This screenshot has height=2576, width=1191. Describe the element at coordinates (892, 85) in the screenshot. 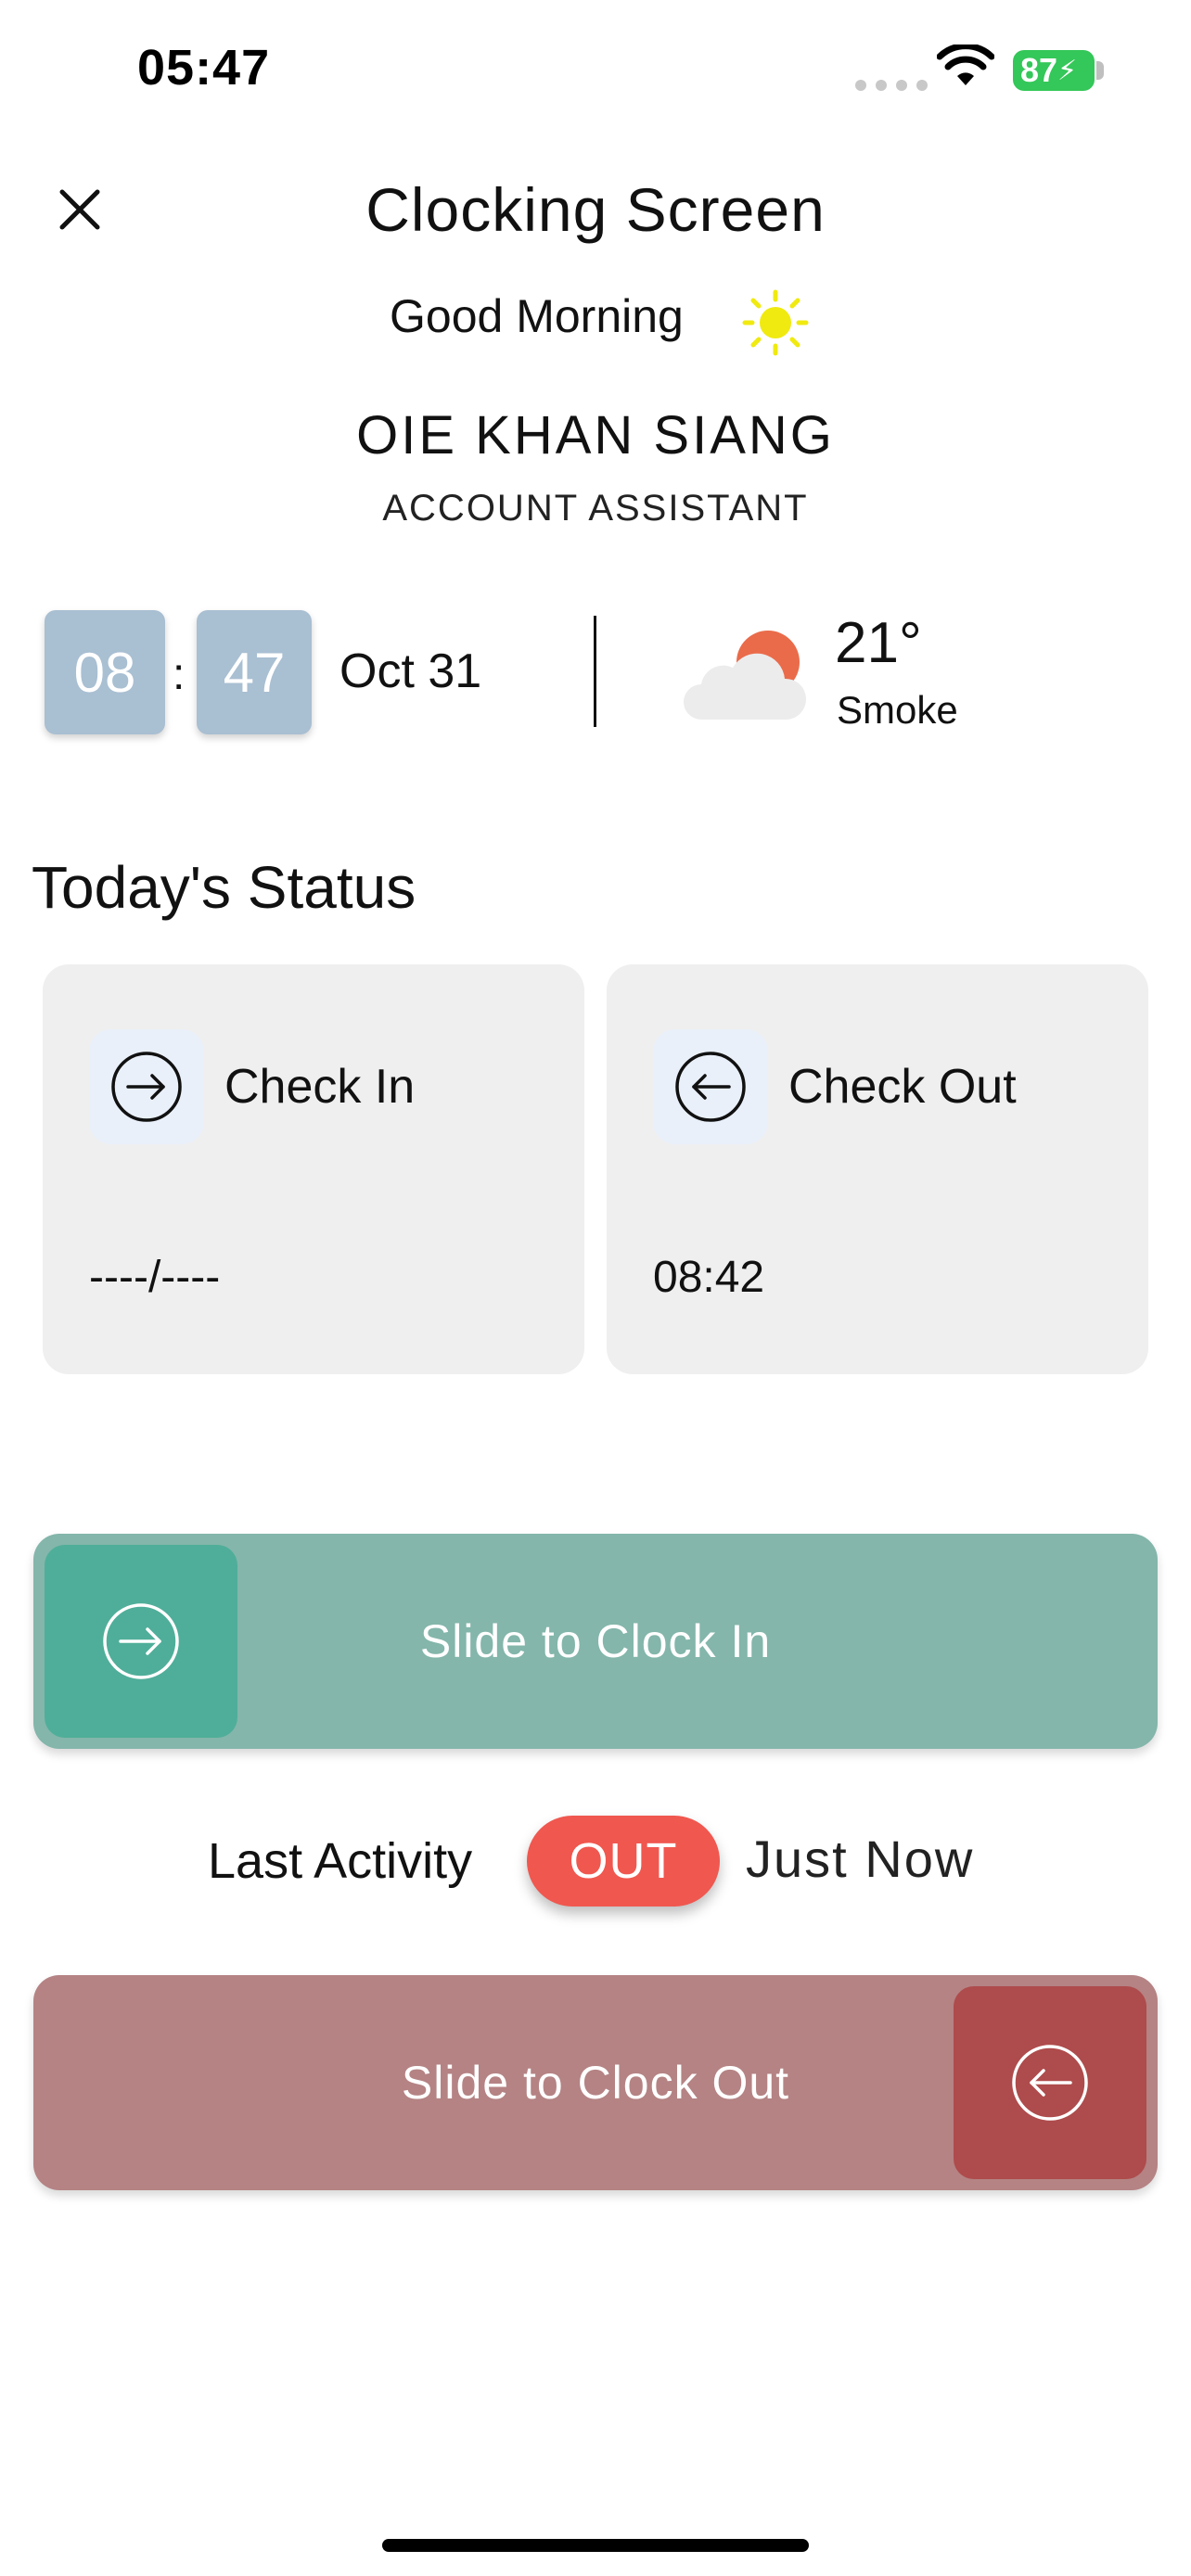

I see `cellular-signal-icon` at that location.